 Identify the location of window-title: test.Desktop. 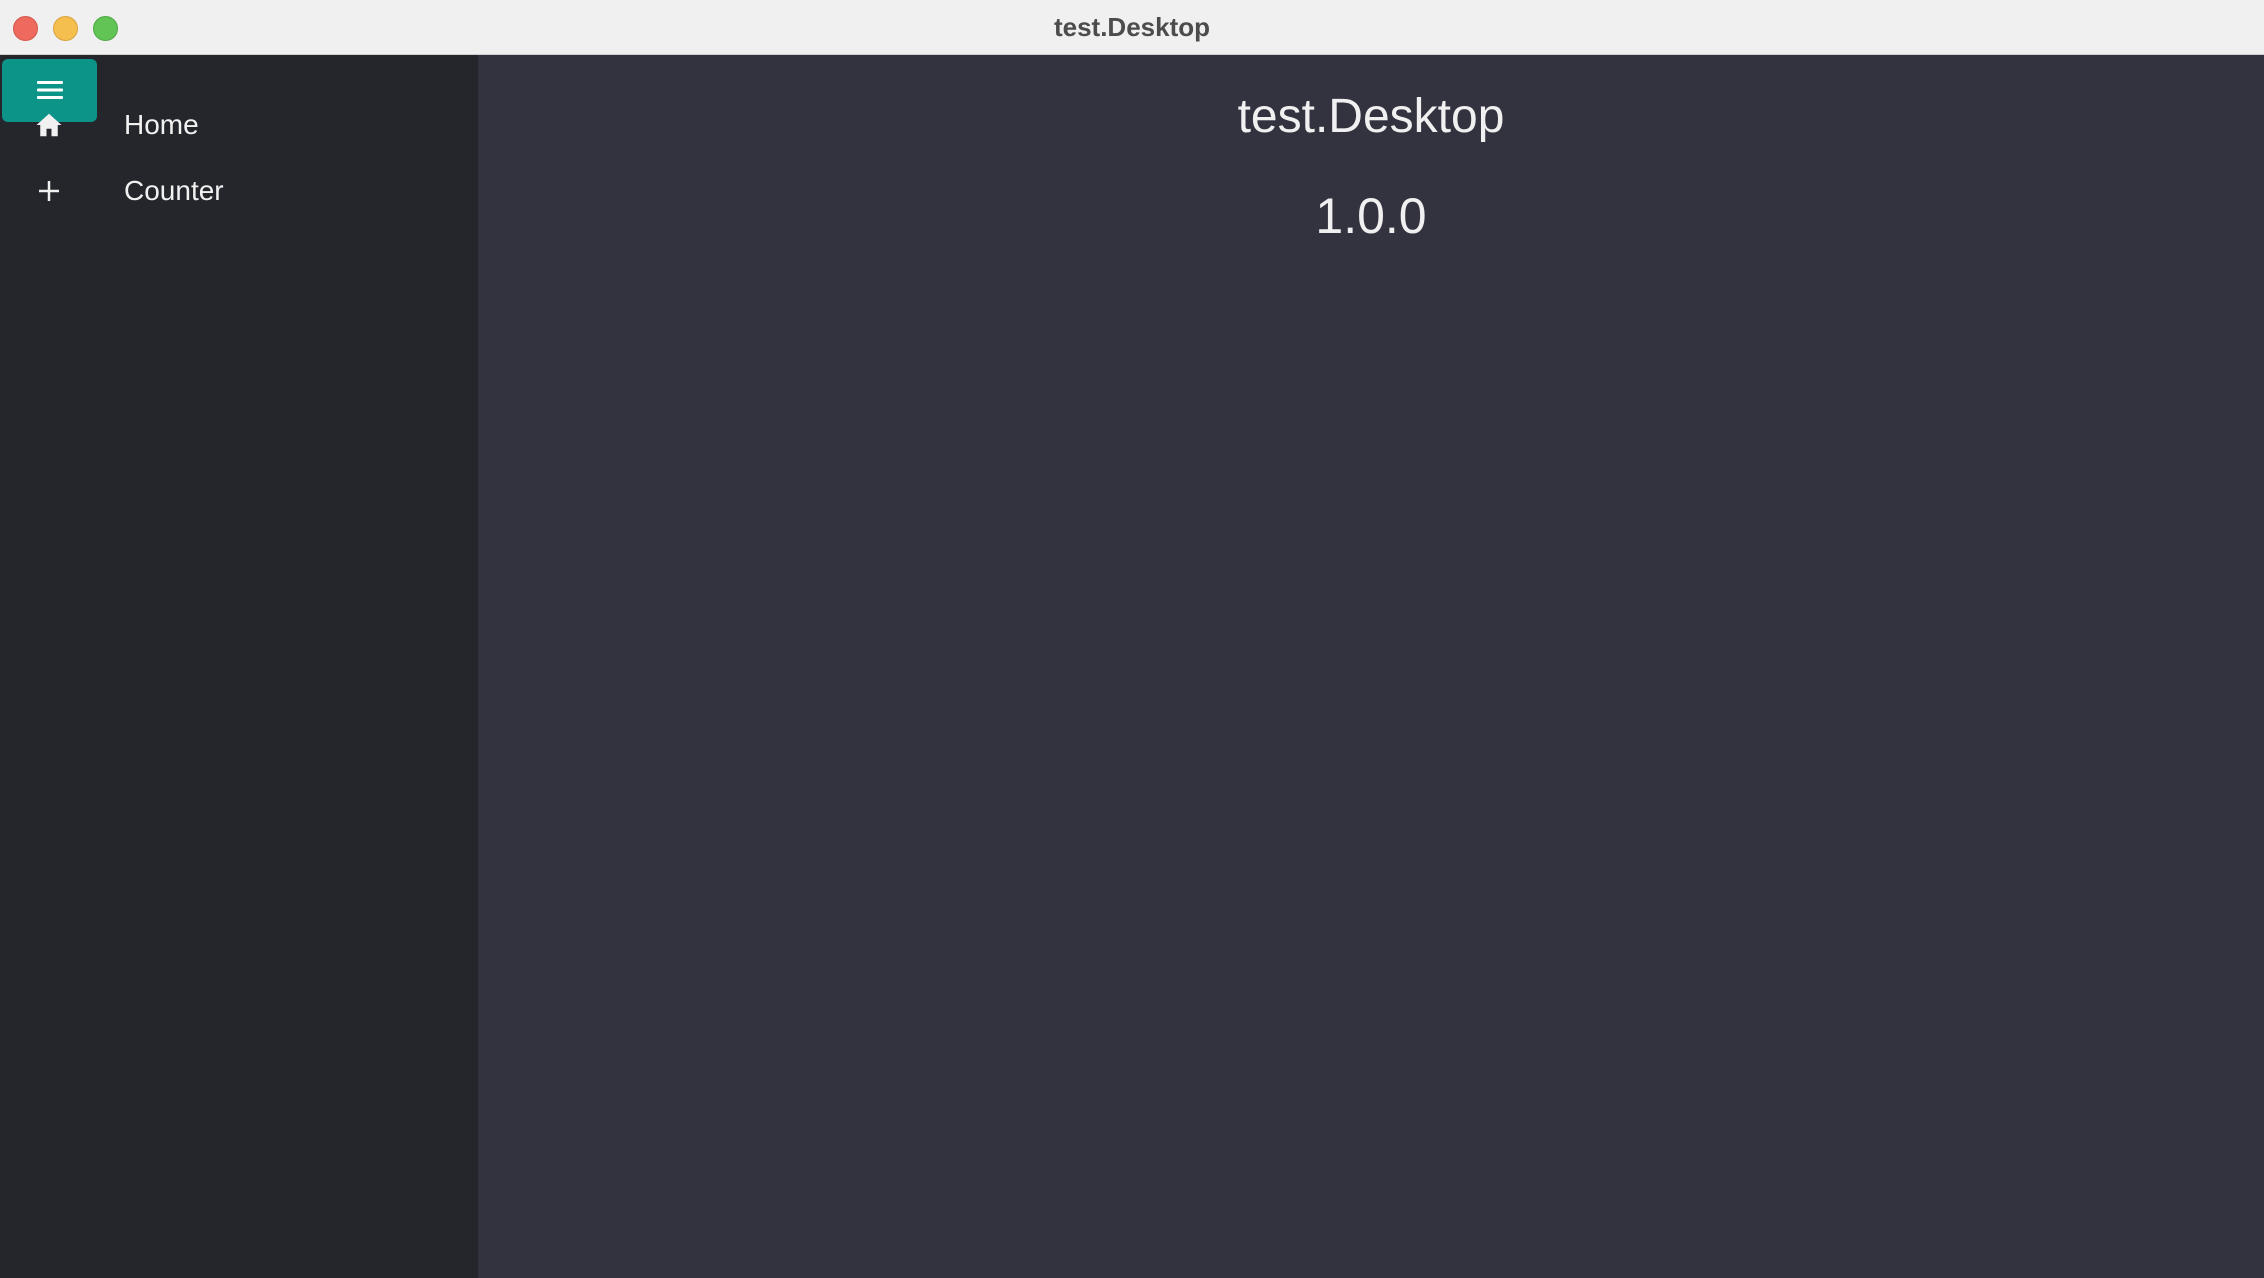
(1132, 27).